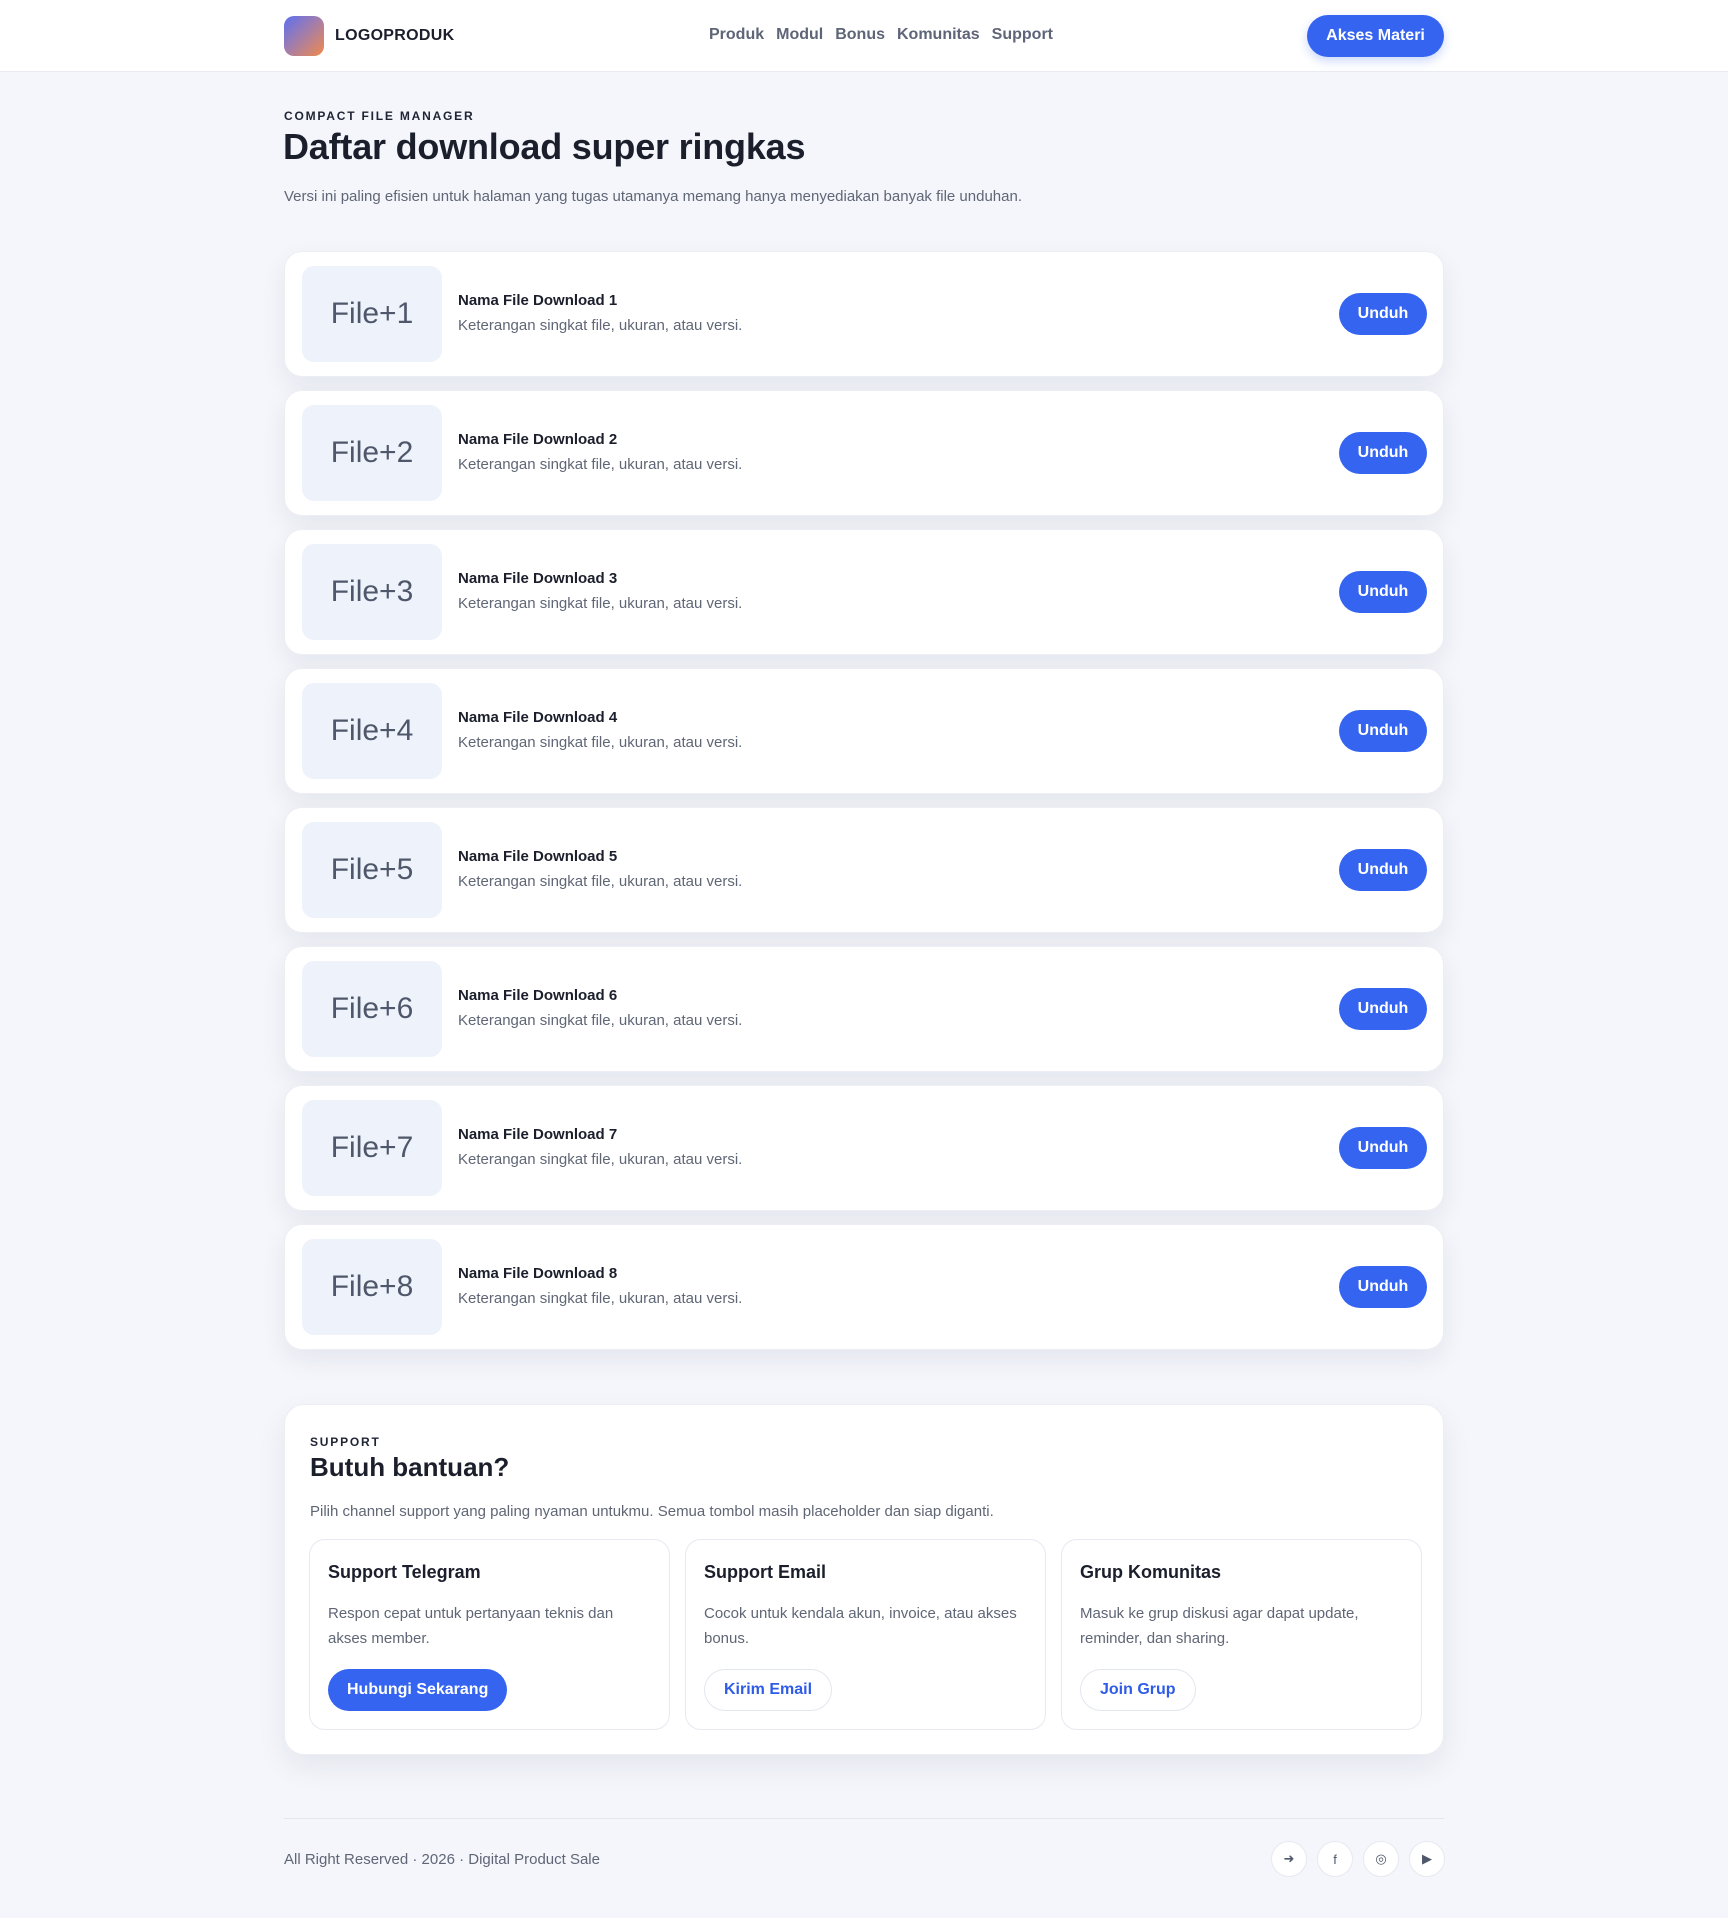 This screenshot has width=1728, height=1918. What do you see at coordinates (418, 1690) in the screenshot?
I see `hubungi-sekarang-button: Hubungi Sekarang` at bounding box center [418, 1690].